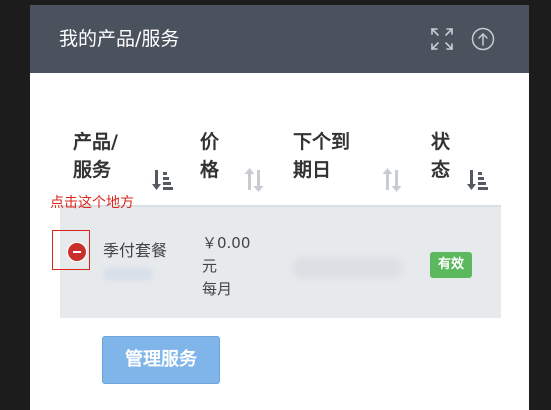 The image size is (551, 410). Describe the element at coordinates (210, 170) in the screenshot. I see `column-header-line: 格` at that location.